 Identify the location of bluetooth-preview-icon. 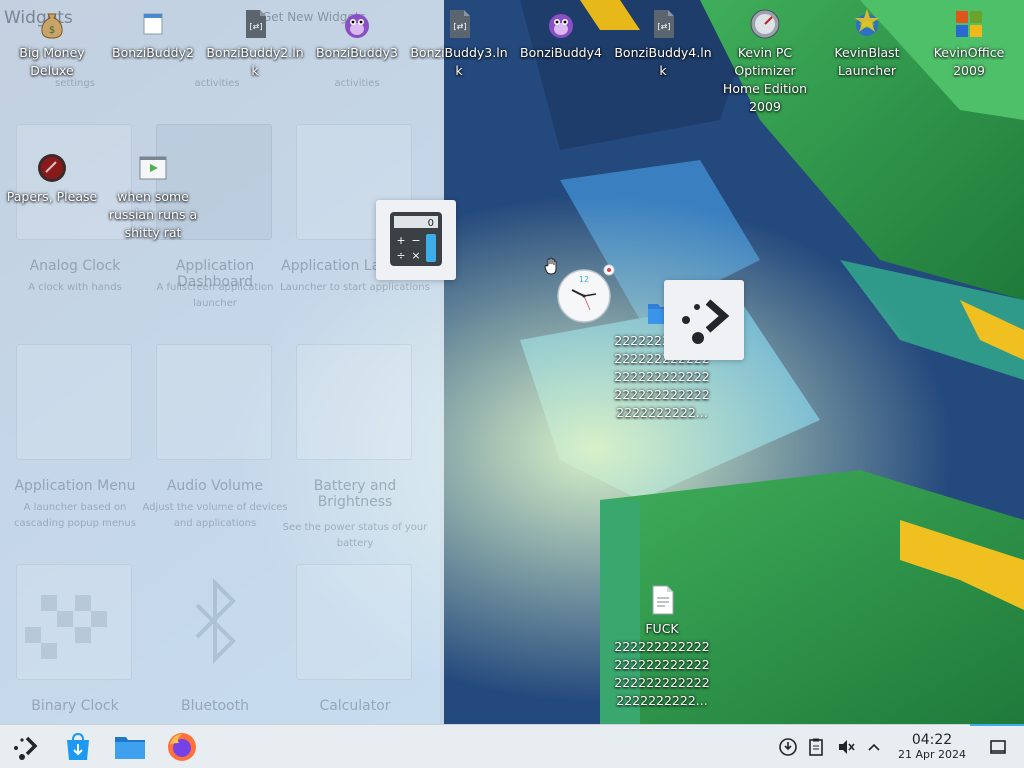
(215, 621).